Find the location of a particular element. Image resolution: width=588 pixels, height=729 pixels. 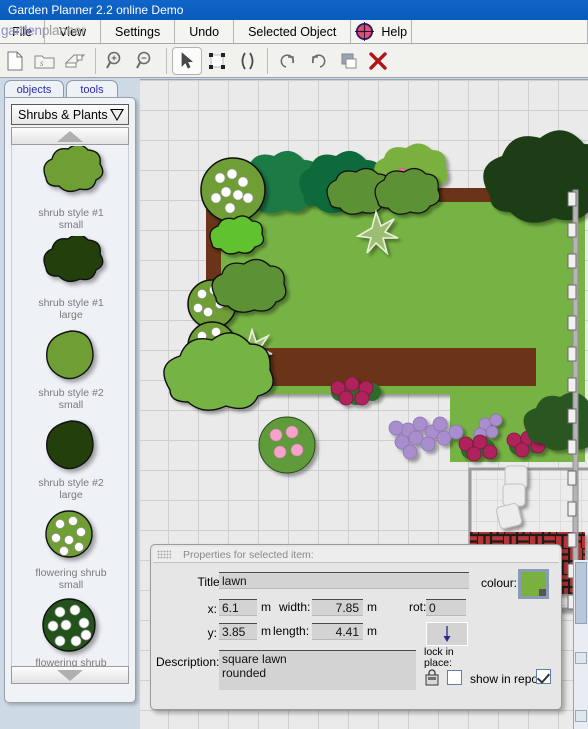

shrub-round-dark-icon is located at coordinates (71, 446).